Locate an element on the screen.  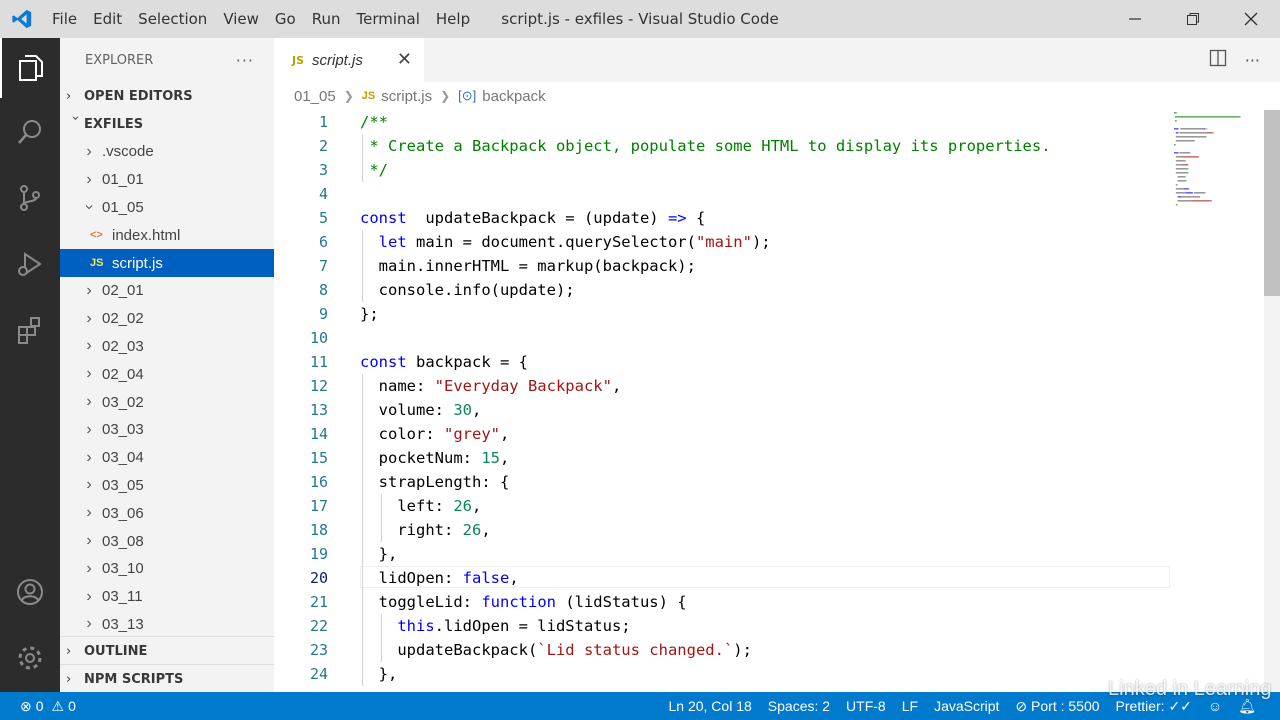
tree-item: JS script.js is located at coordinates (167, 263).